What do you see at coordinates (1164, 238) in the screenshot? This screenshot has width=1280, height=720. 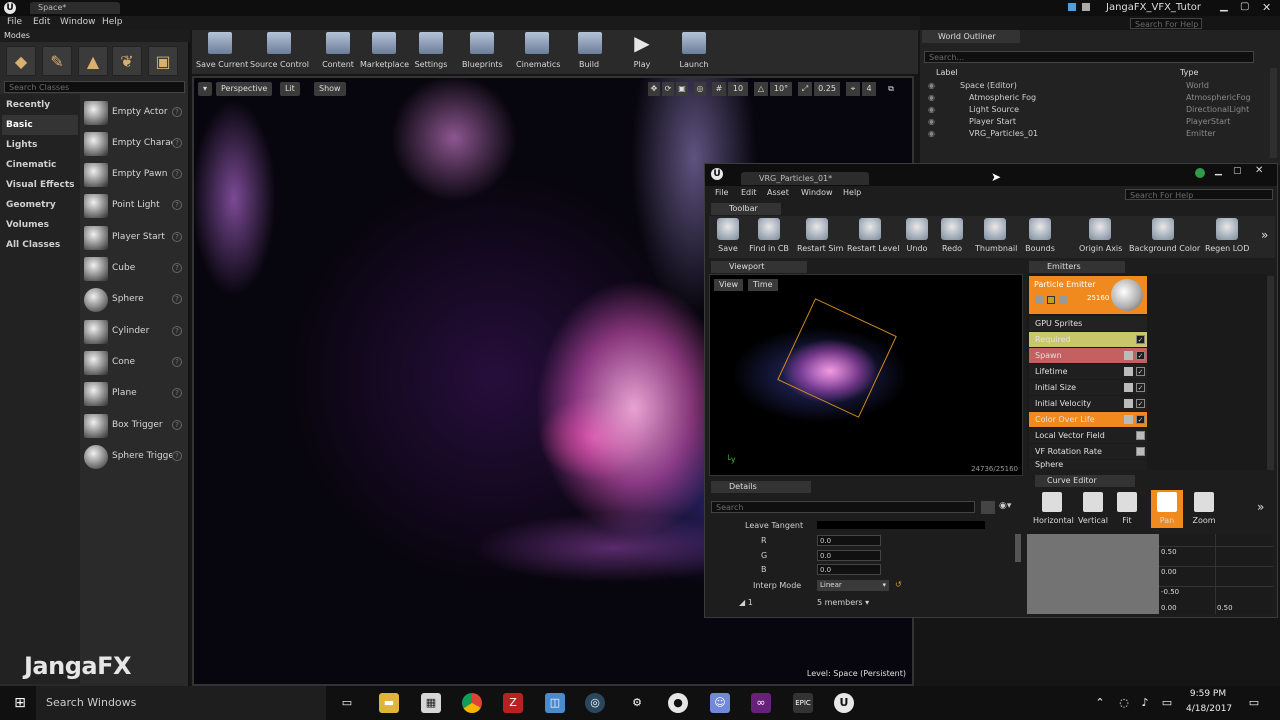 I see `background-color-button: Background Color` at bounding box center [1164, 238].